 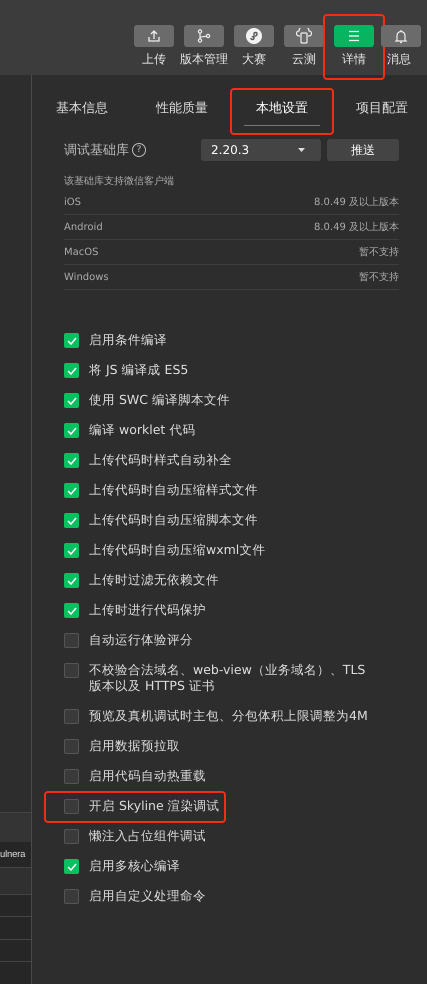 I want to click on bell-icon, so click(x=401, y=36).